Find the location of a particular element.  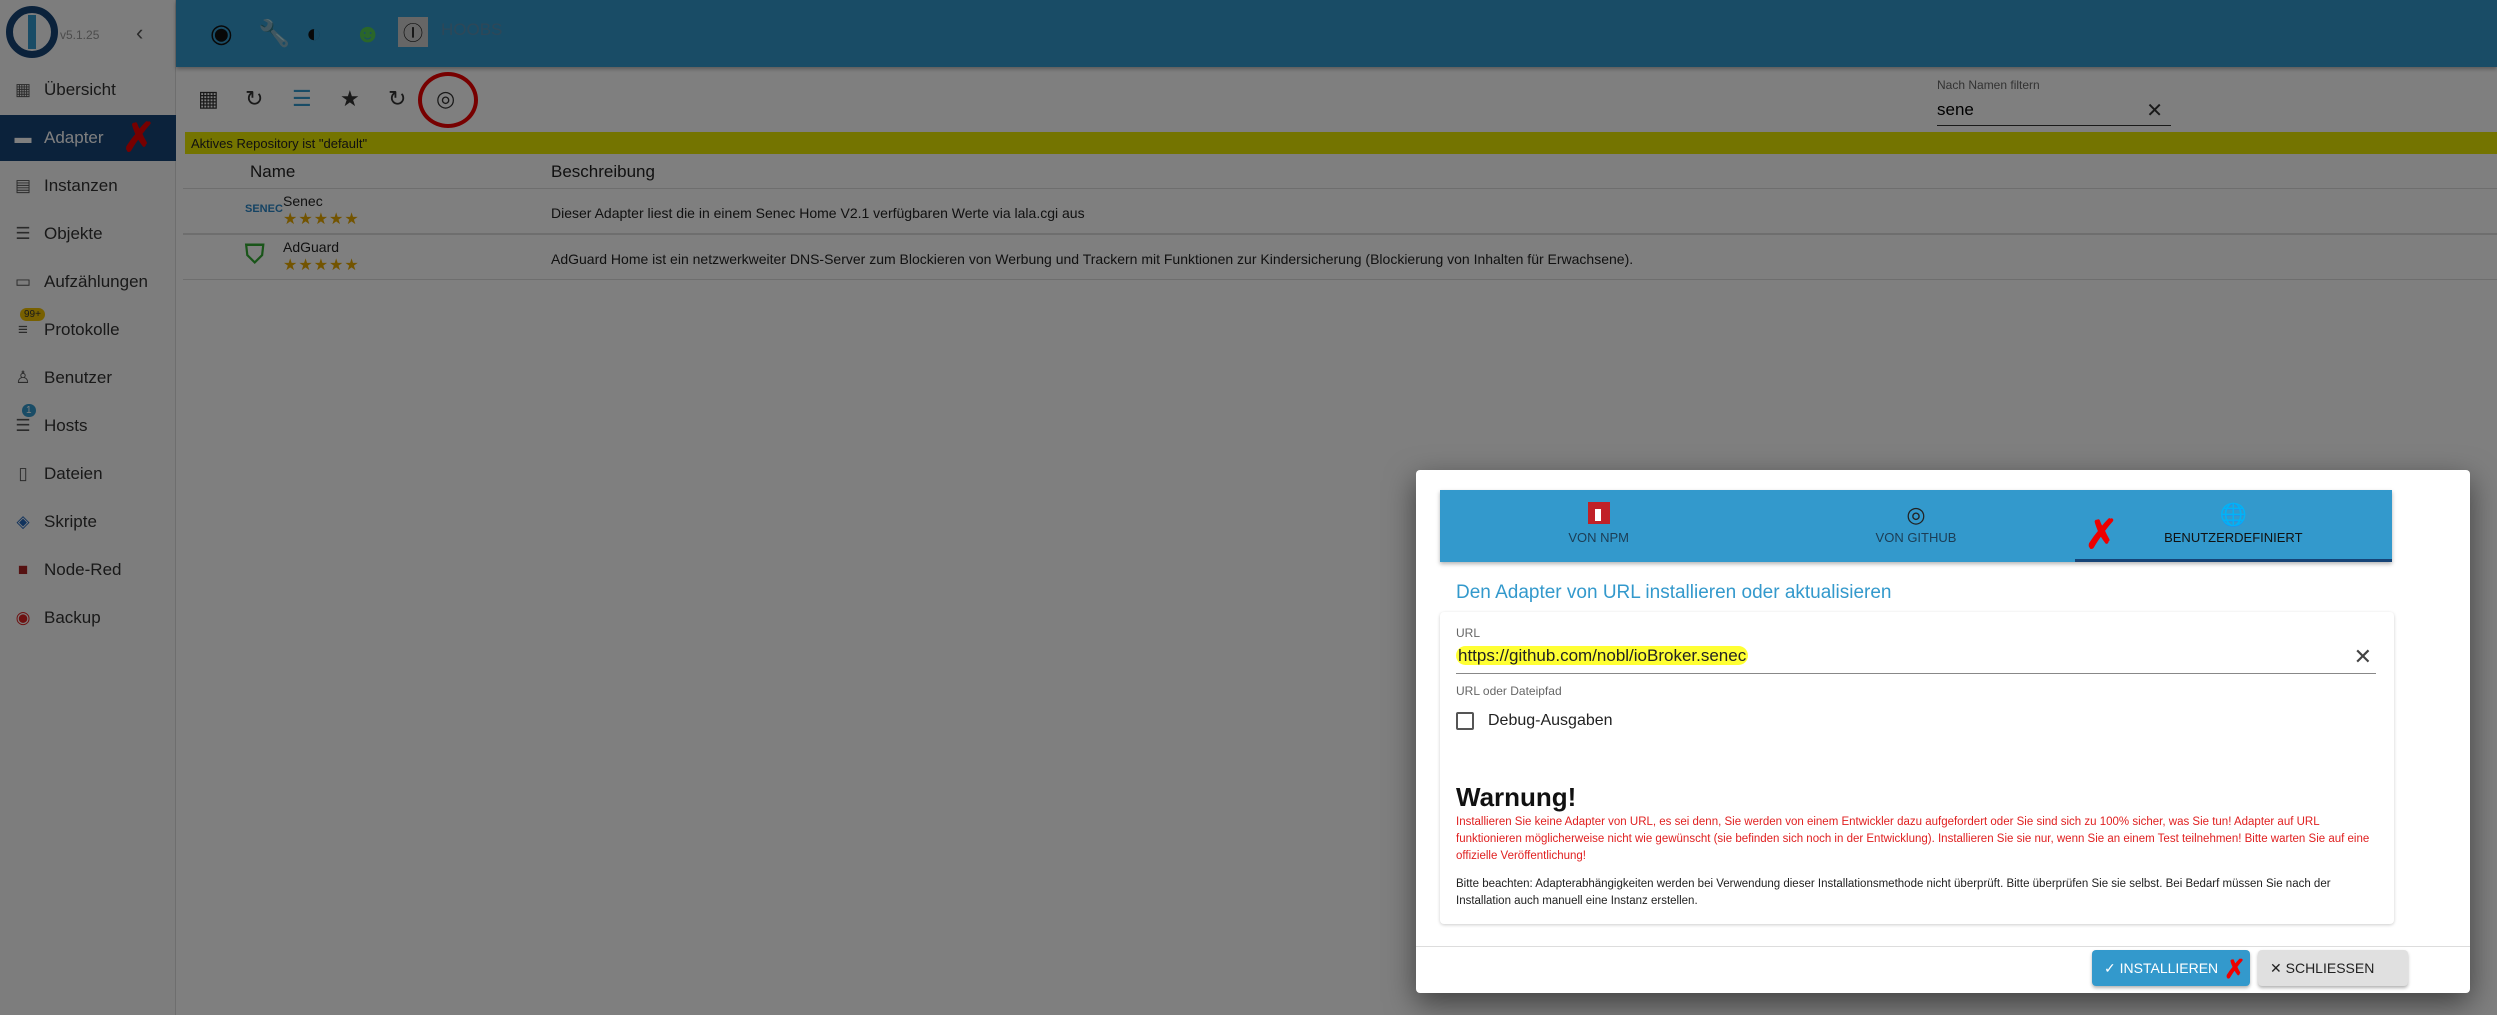

globe-icon: 🌐 is located at coordinates (2233, 514).